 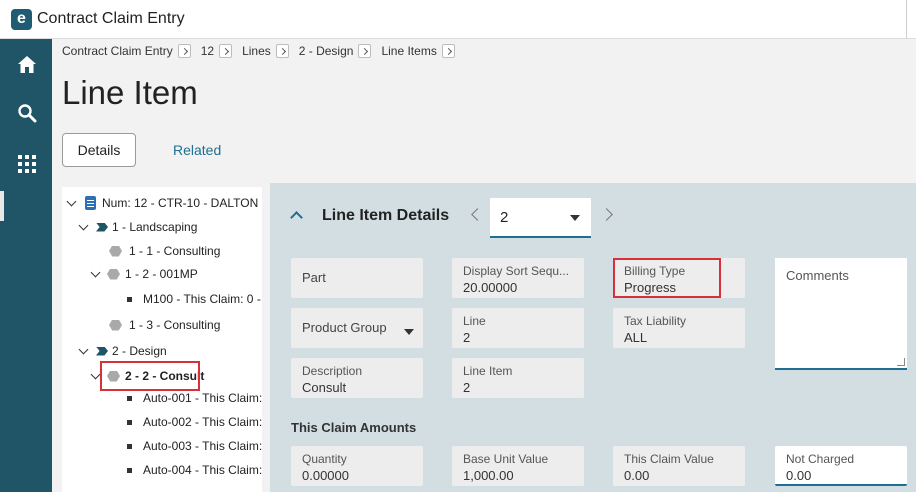 What do you see at coordinates (90, 203) in the screenshot?
I see `document-icon` at bounding box center [90, 203].